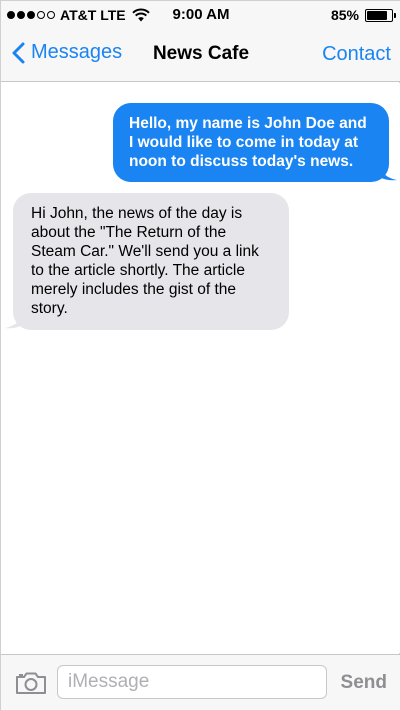 This screenshot has height=710, width=400. What do you see at coordinates (31, 683) in the screenshot?
I see `camera-icon` at bounding box center [31, 683].